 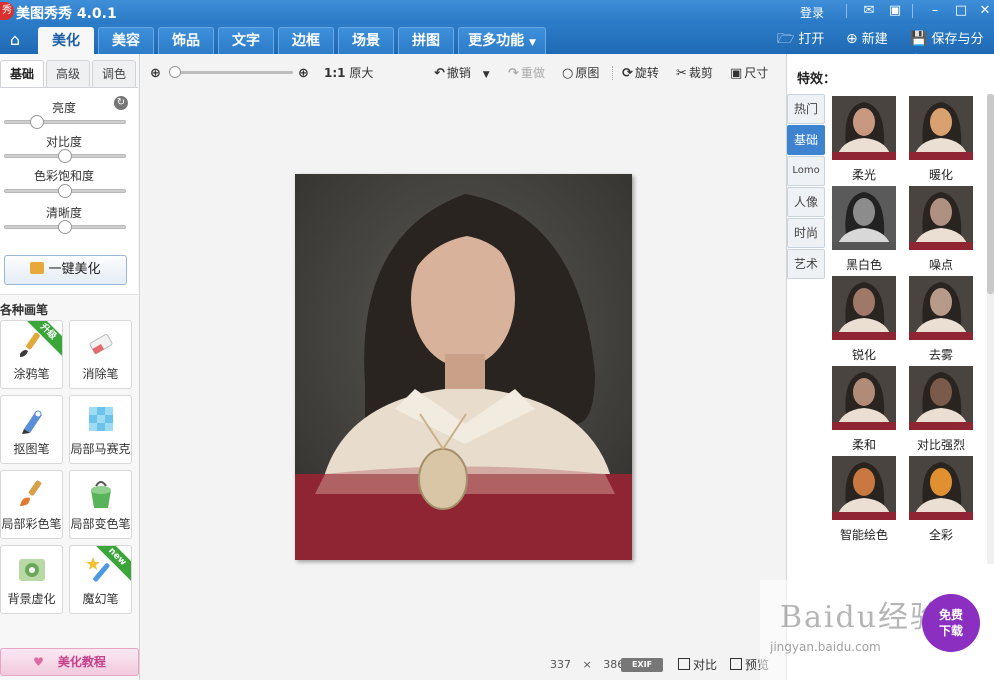 I want to click on tab-scene: 场景, so click(x=366, y=40).